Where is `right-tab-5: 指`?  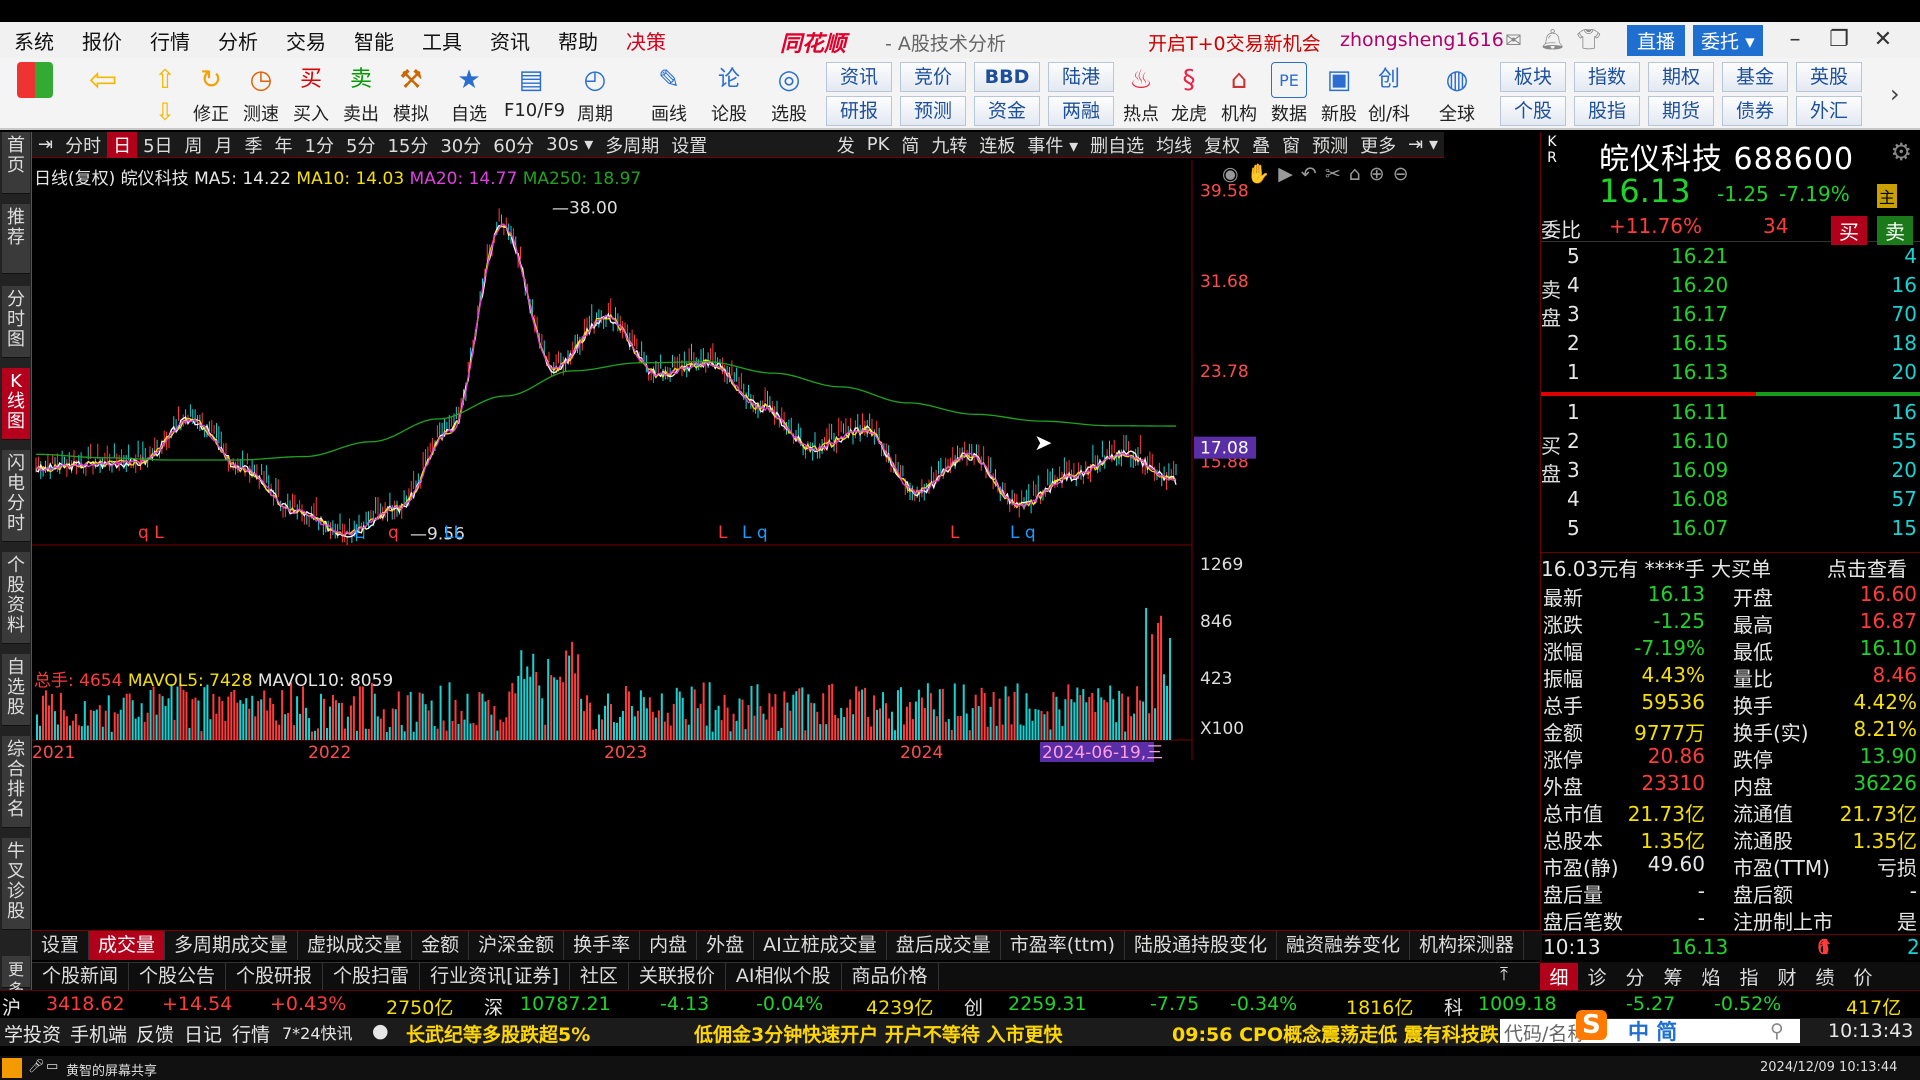
right-tab-5: 指 is located at coordinates (1749, 976).